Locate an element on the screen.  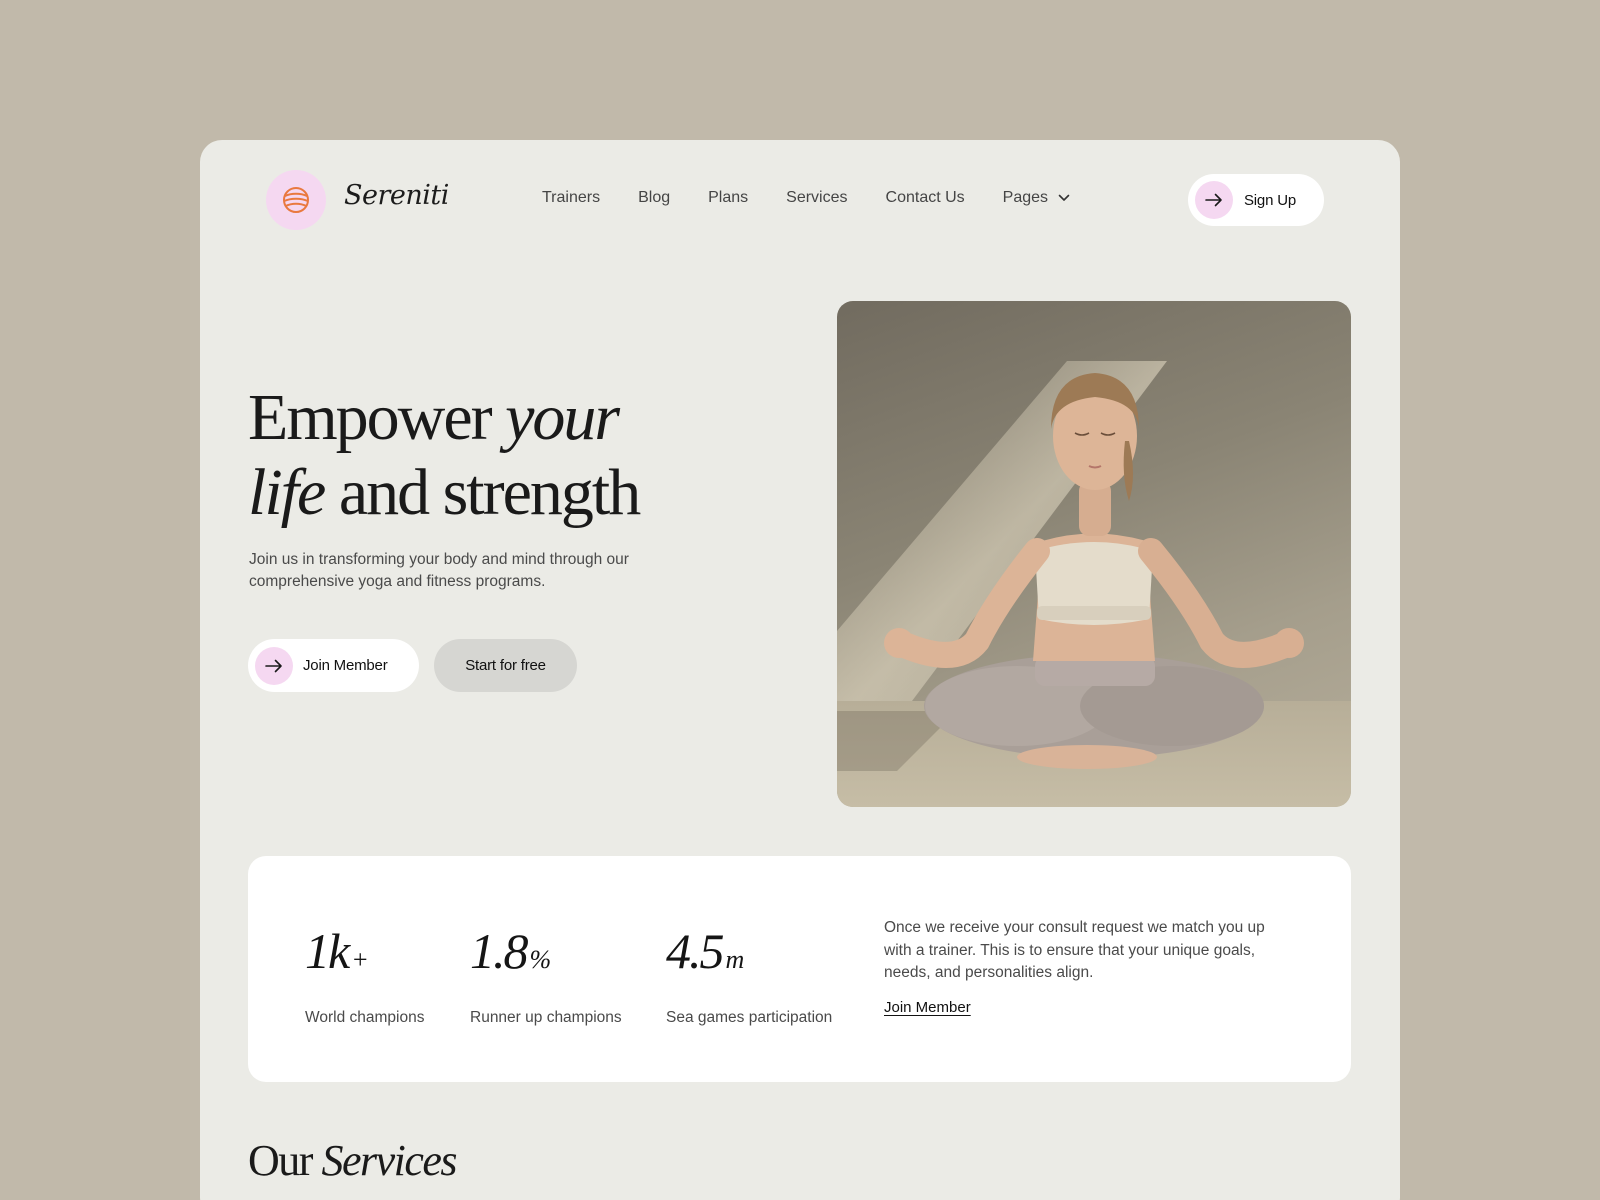
hero-title-part: Empower is located at coordinates (370, 417).